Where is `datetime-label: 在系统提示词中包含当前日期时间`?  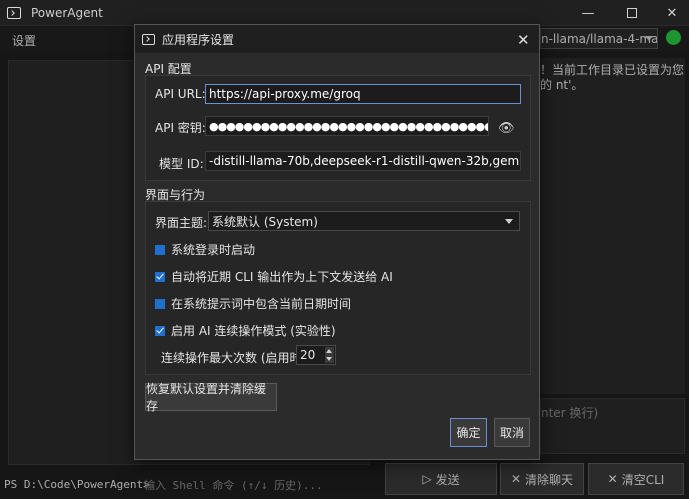 datetime-label: 在系统提示词中包含当前日期时间 is located at coordinates (261, 304).